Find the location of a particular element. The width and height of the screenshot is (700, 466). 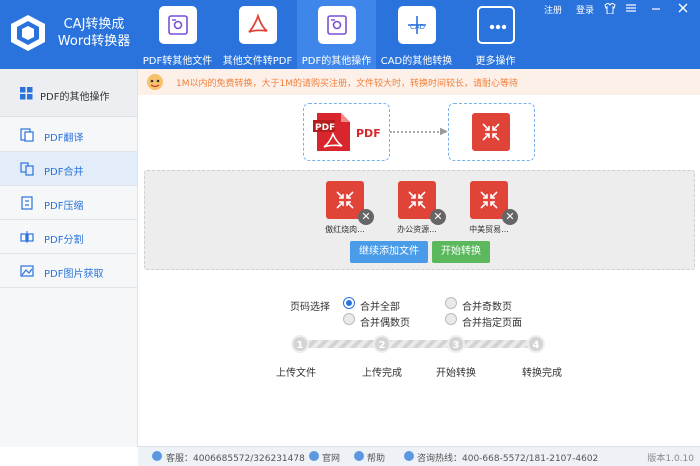

tab-label: 更多操作 is located at coordinates (495, 61).